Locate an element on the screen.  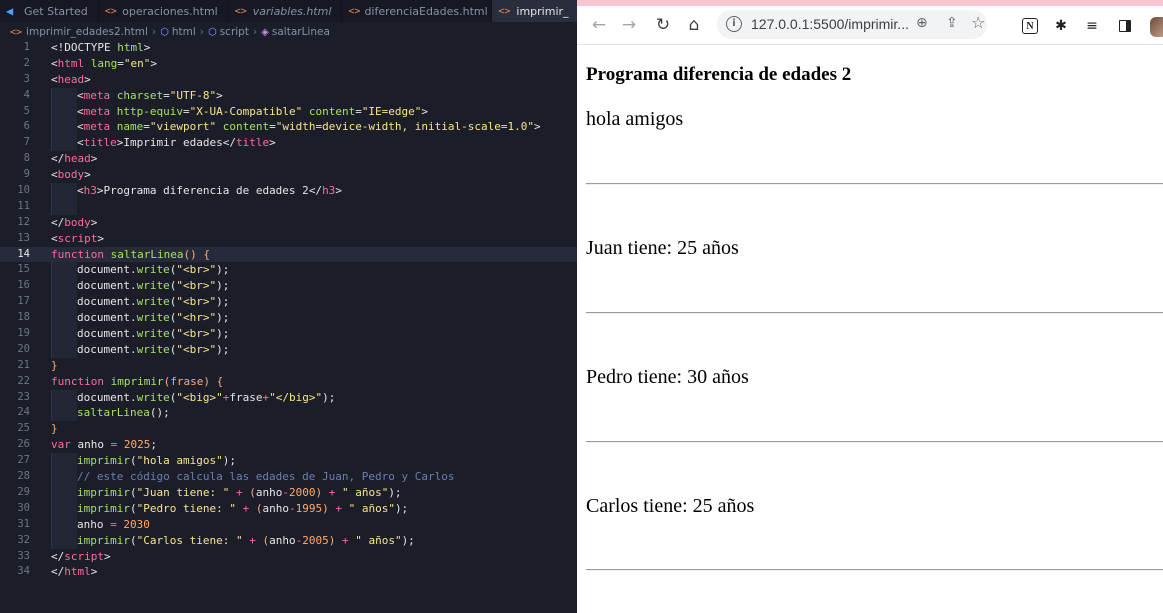
code-line: 15 document.write("<br>"); is located at coordinates (288, 270).